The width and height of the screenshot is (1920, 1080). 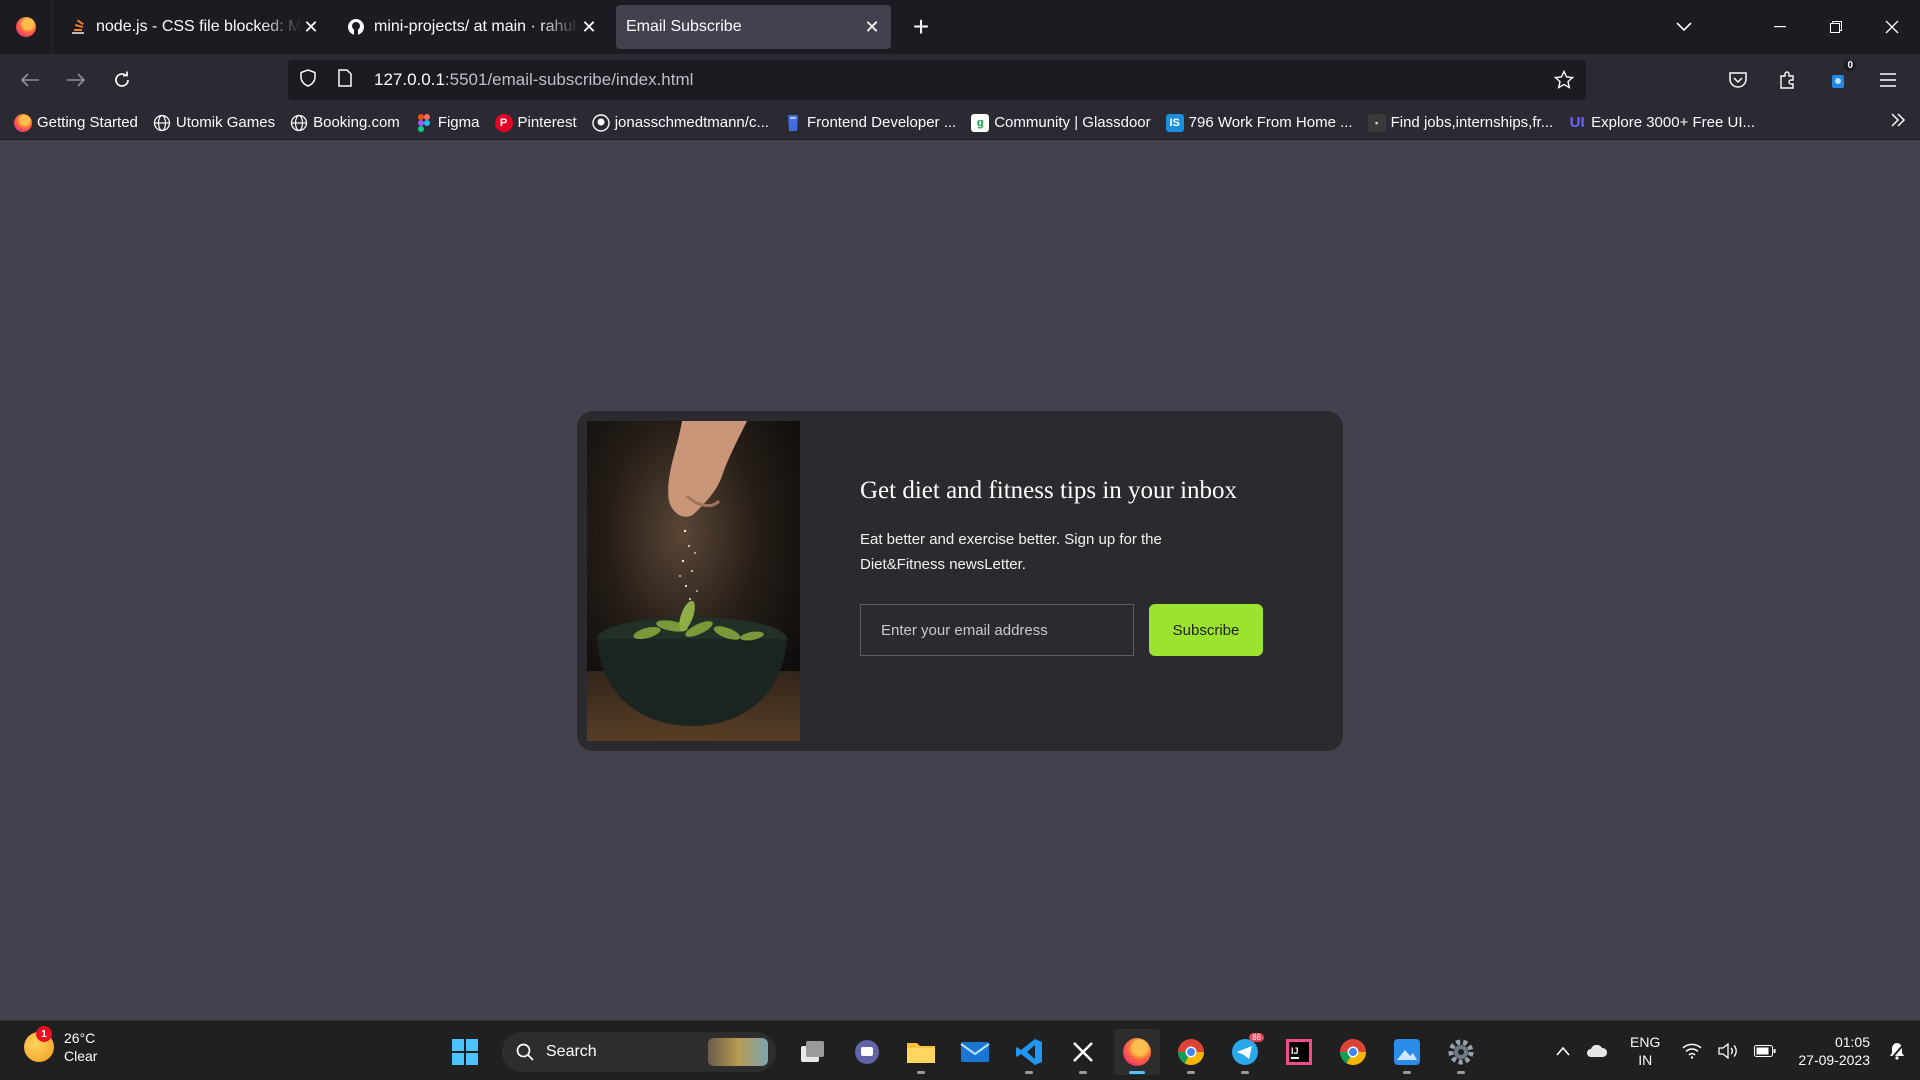 I want to click on chevron-double-right-icon, so click(x=1898, y=122).